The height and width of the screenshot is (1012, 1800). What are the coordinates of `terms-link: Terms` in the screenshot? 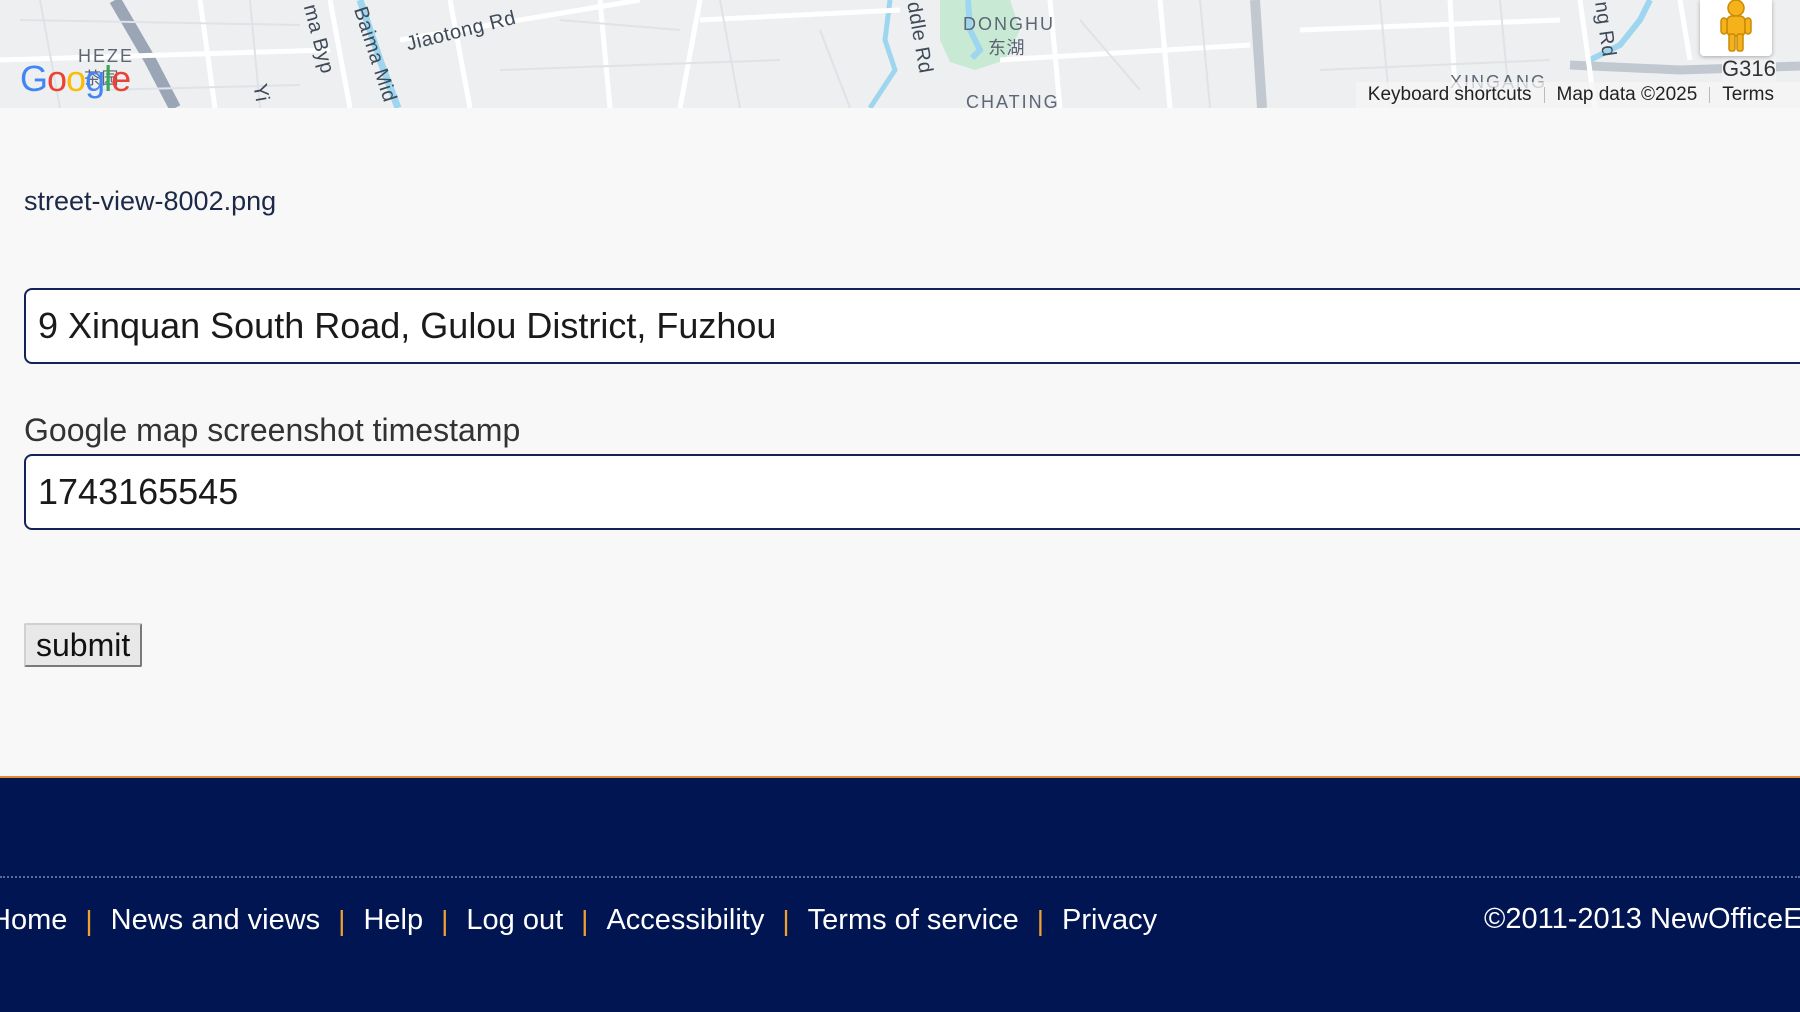 It's located at (1755, 95).